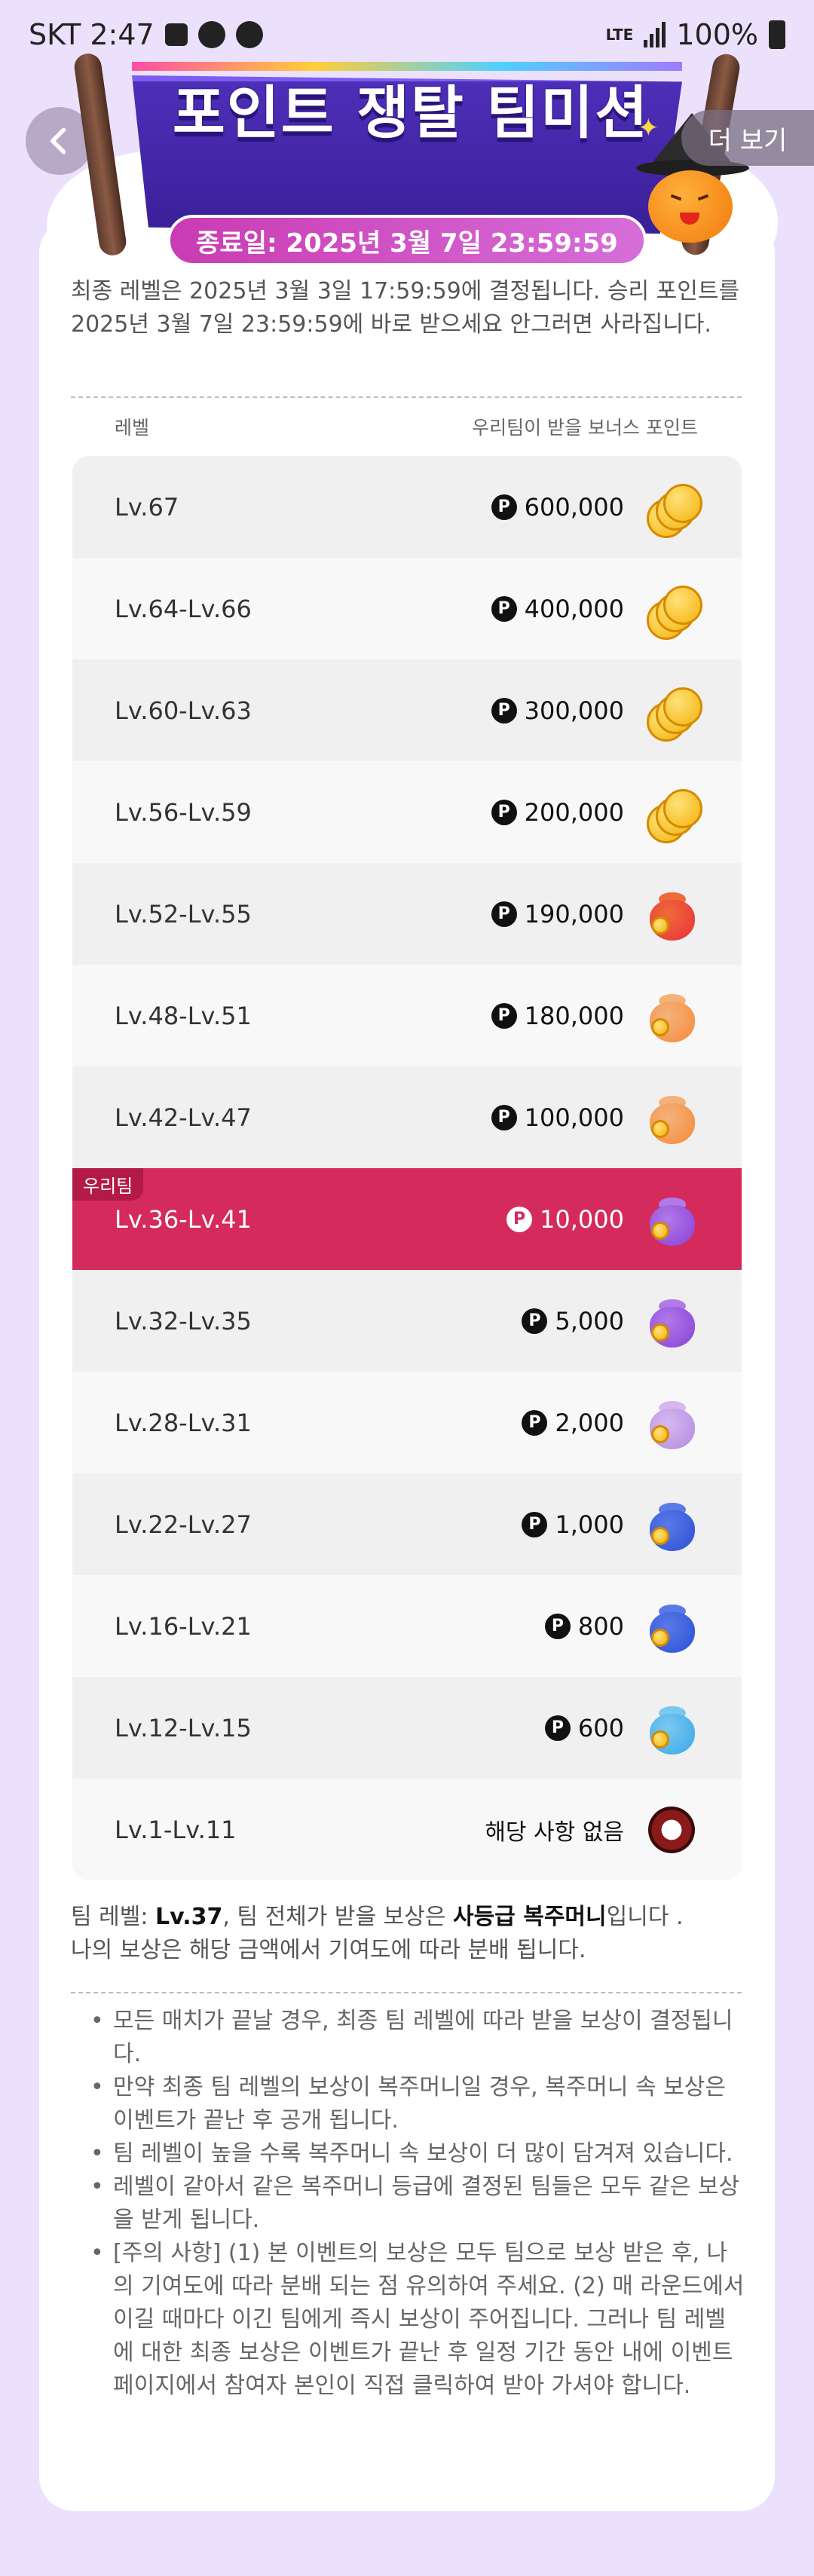 The image size is (814, 2576). I want to click on battery-icon, so click(777, 34).